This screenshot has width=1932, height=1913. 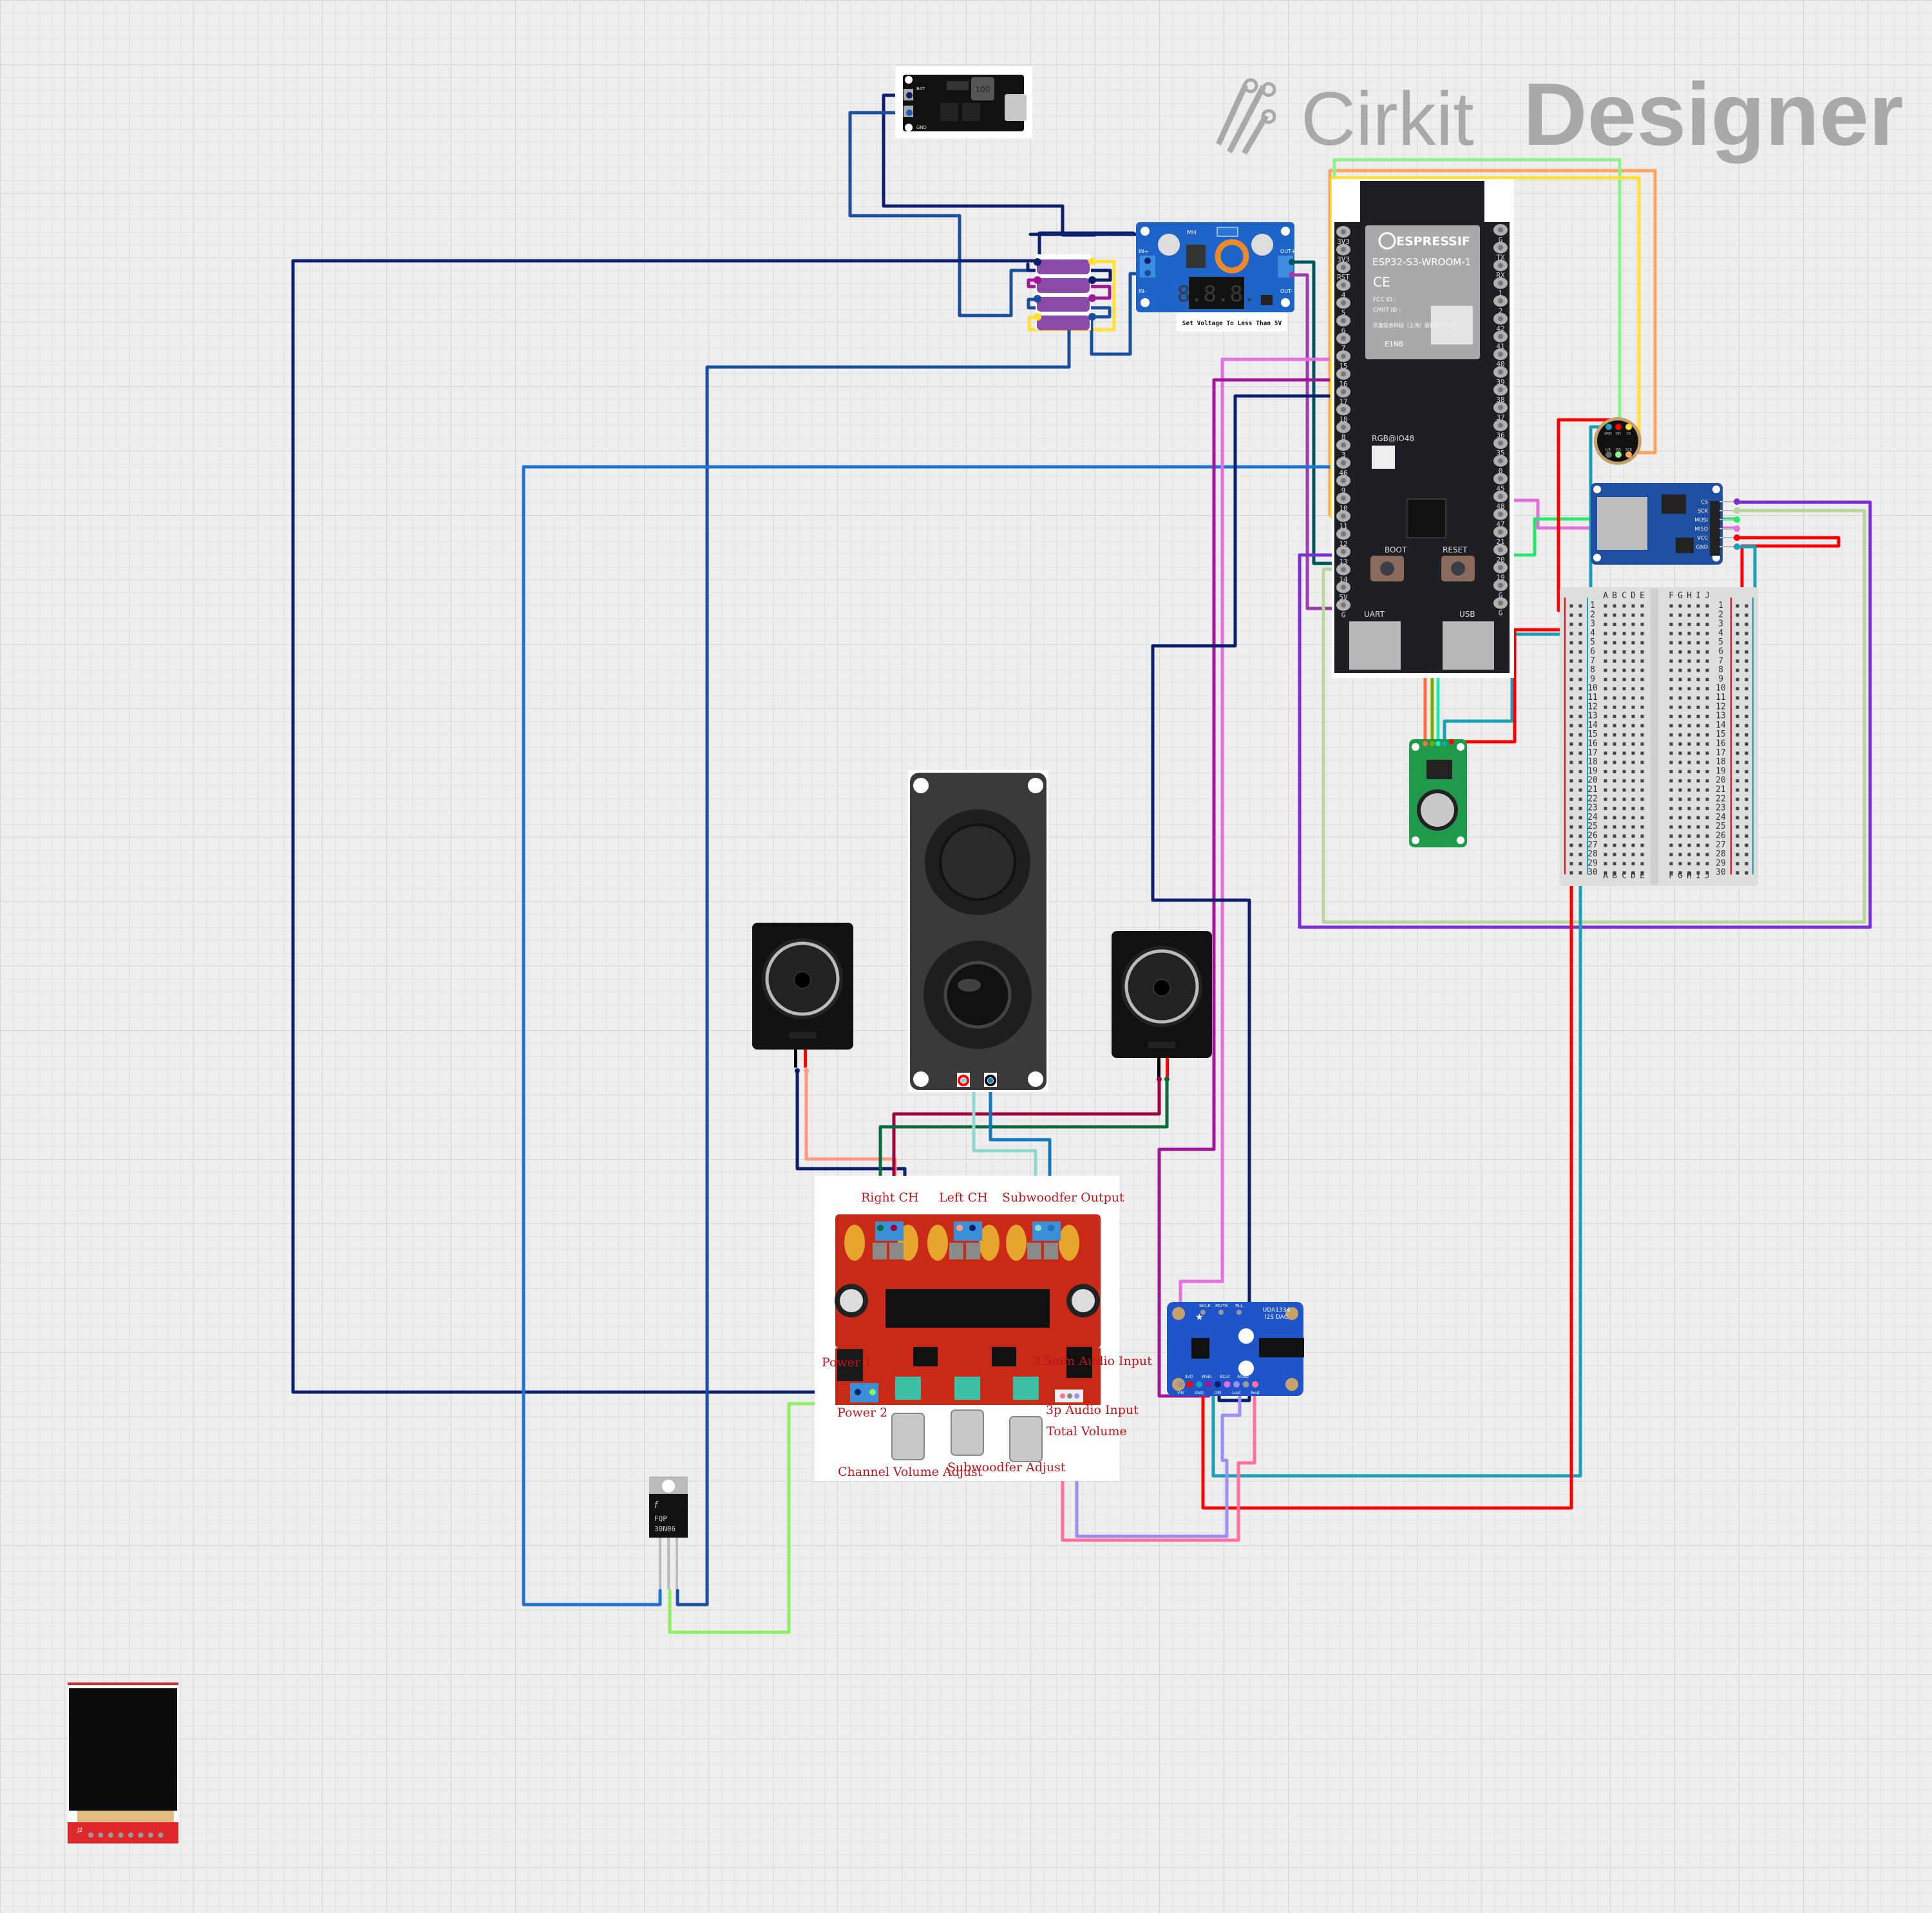 What do you see at coordinates (1046, 1231) in the screenshot?
I see `amp-sub-terminal` at bounding box center [1046, 1231].